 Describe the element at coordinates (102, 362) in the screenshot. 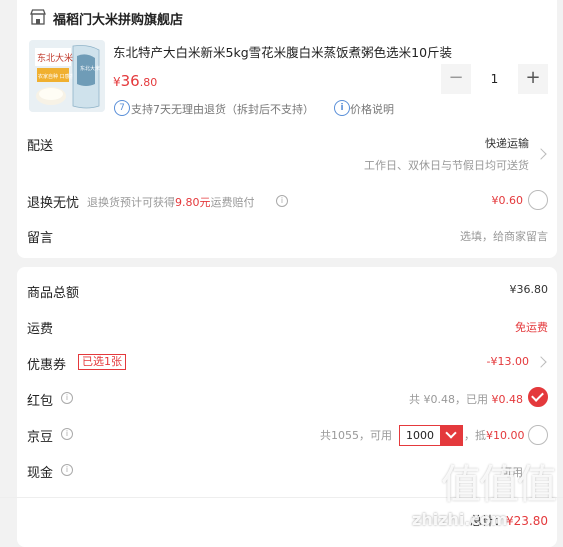

I see `coupon-tag: 已选1张` at that location.